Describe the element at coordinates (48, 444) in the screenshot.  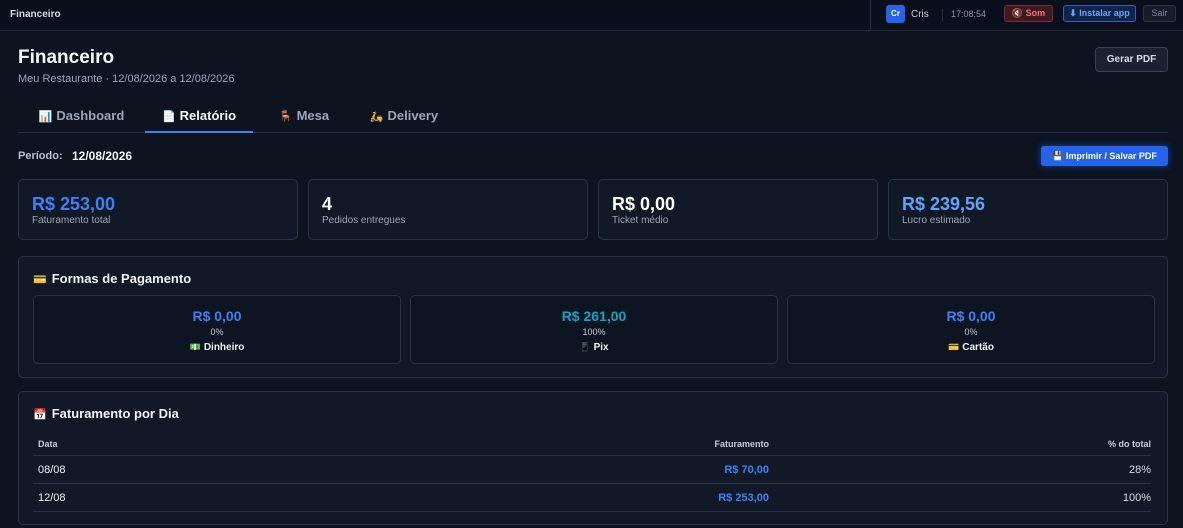
I see `column-header-date: Data` at that location.